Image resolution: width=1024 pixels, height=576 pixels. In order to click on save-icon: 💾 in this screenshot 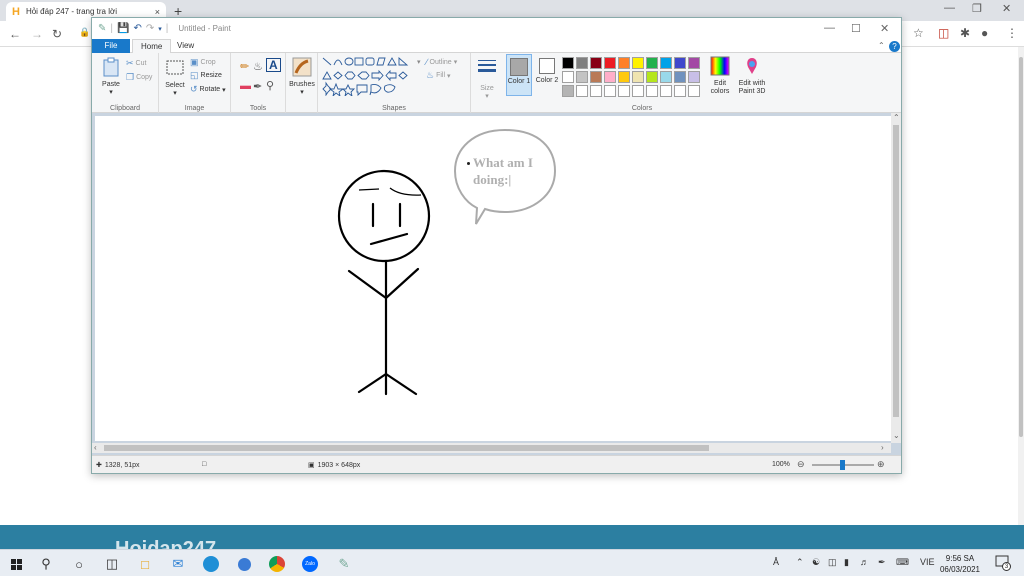, I will do `click(123, 28)`.